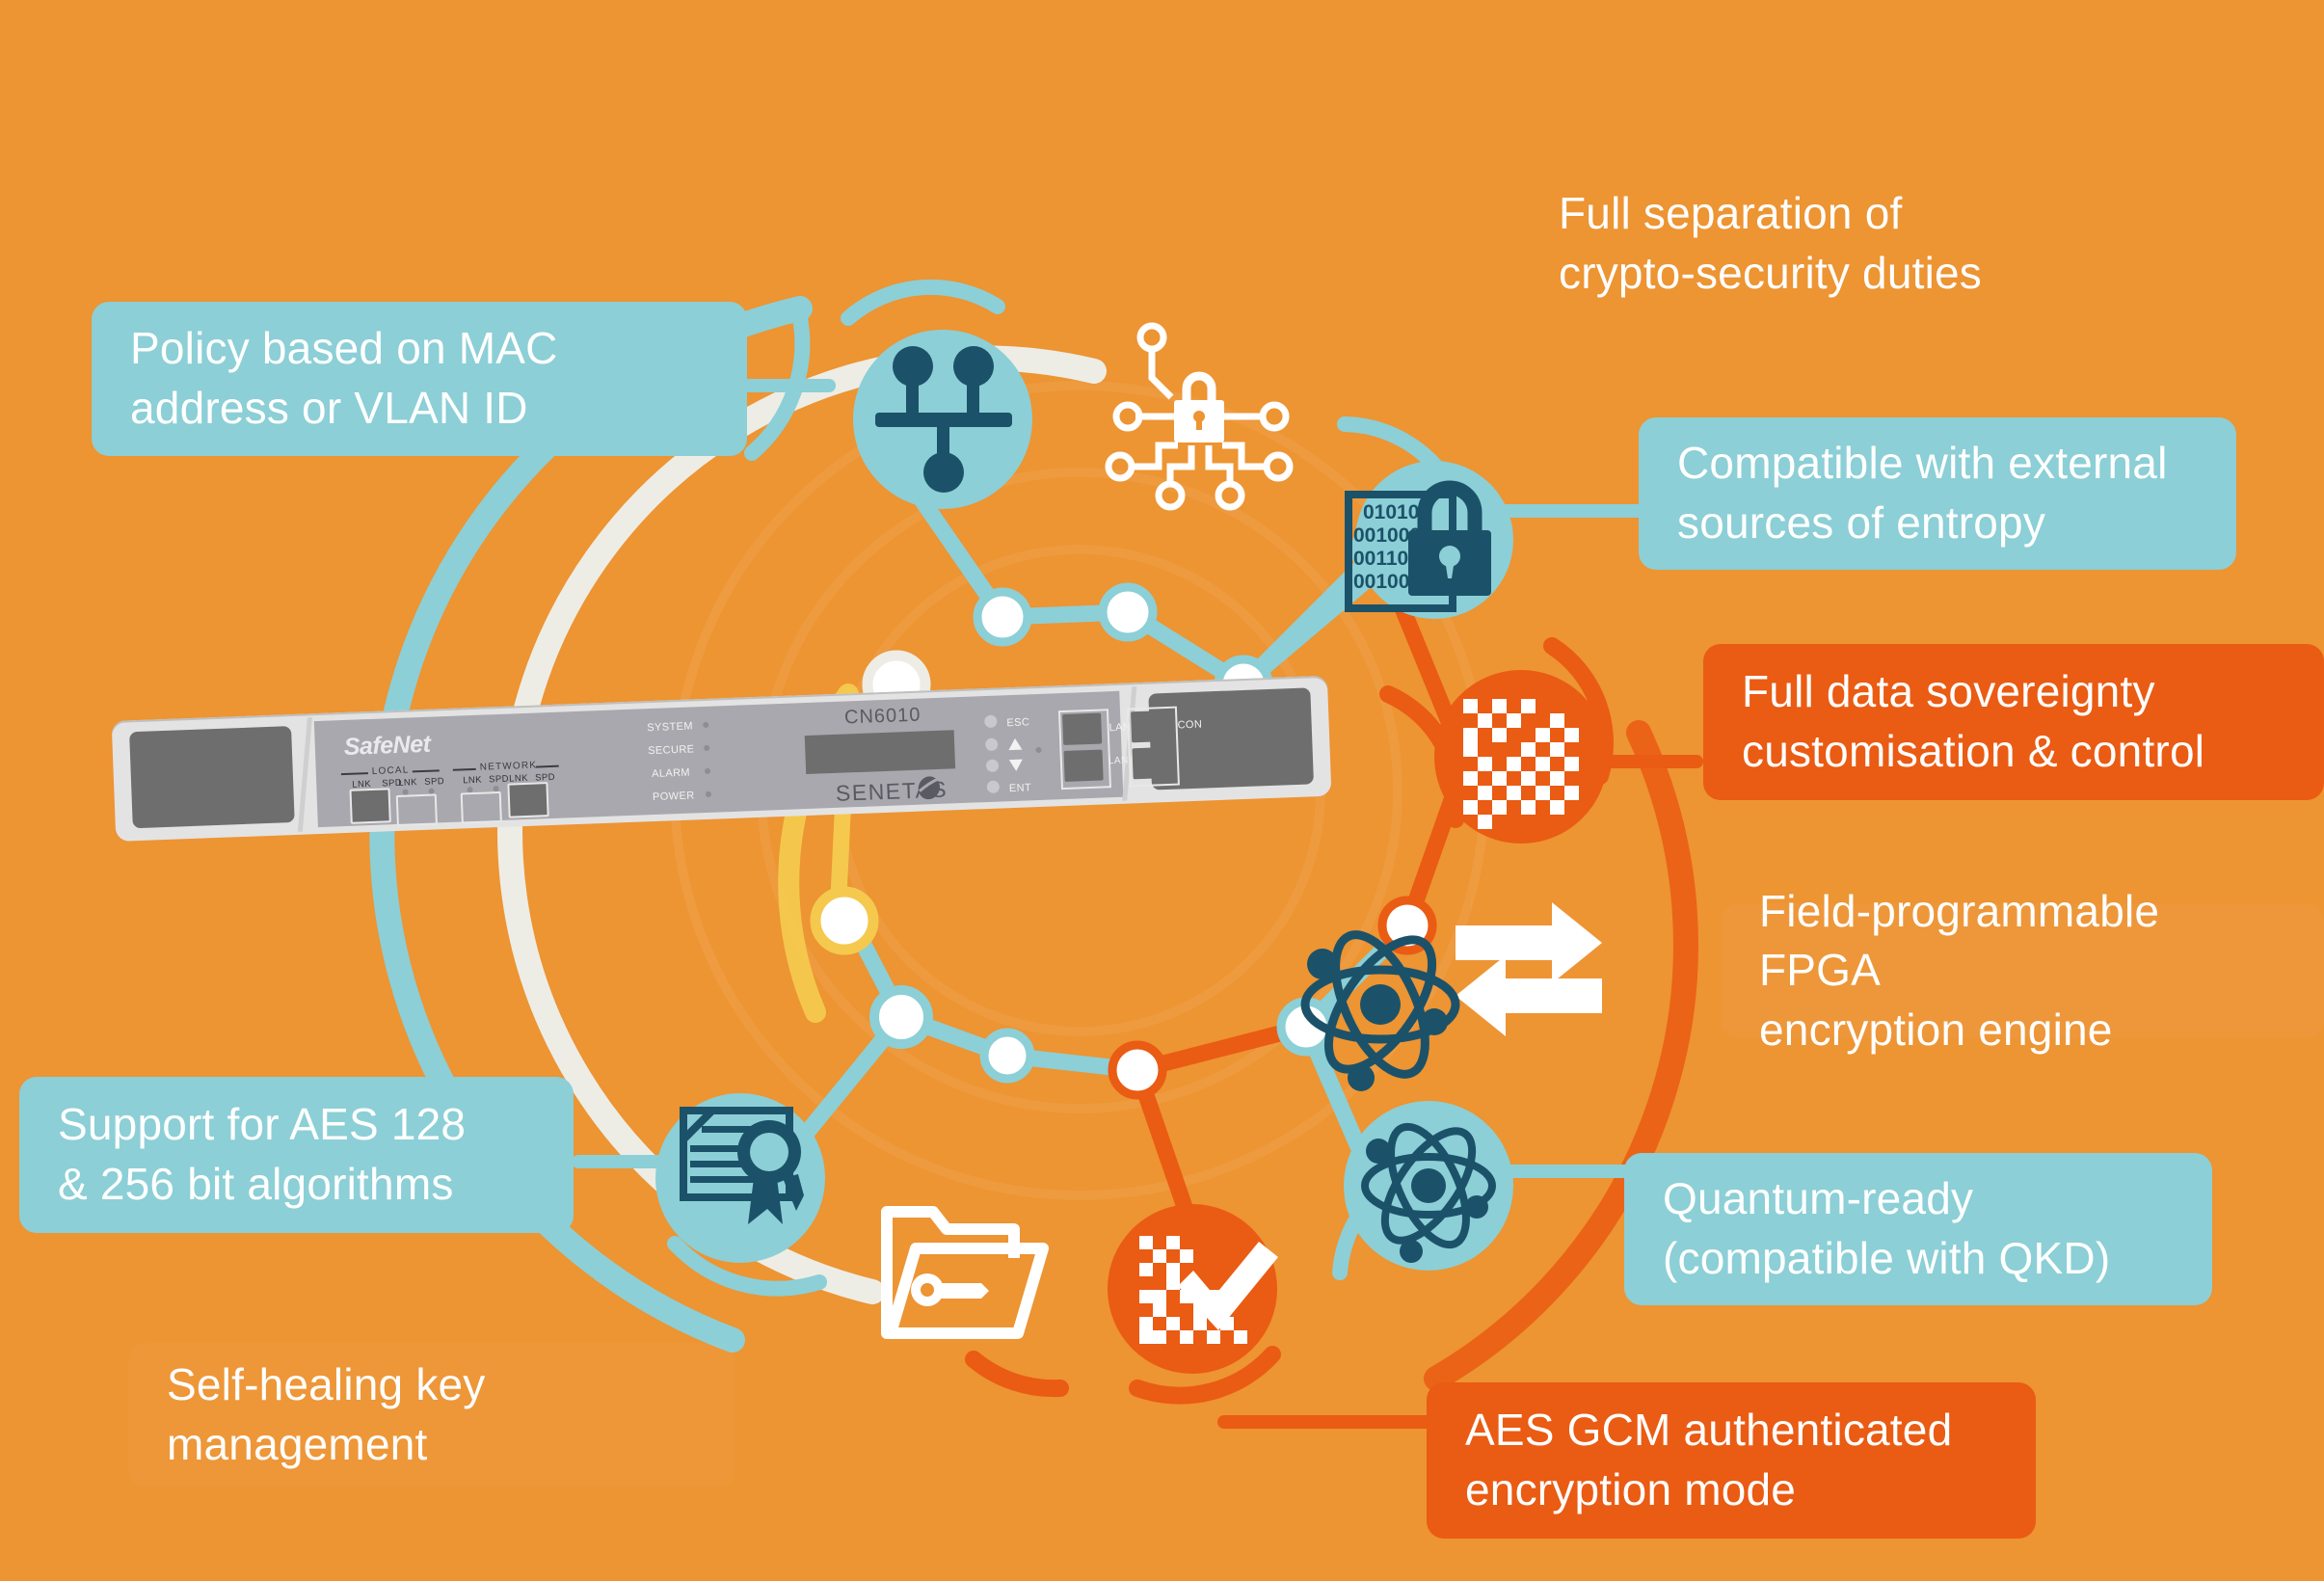 Image resolution: width=2324 pixels, height=1581 pixels. Describe the element at coordinates (740, 1178) in the screenshot. I see `certificate-seal-icon` at that location.